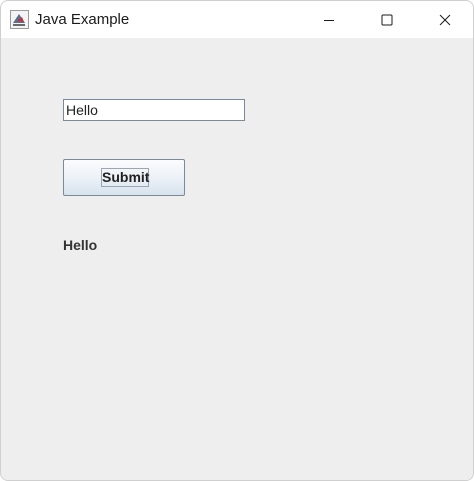 This screenshot has width=474, height=481. I want to click on minimize-button, so click(329, 19).